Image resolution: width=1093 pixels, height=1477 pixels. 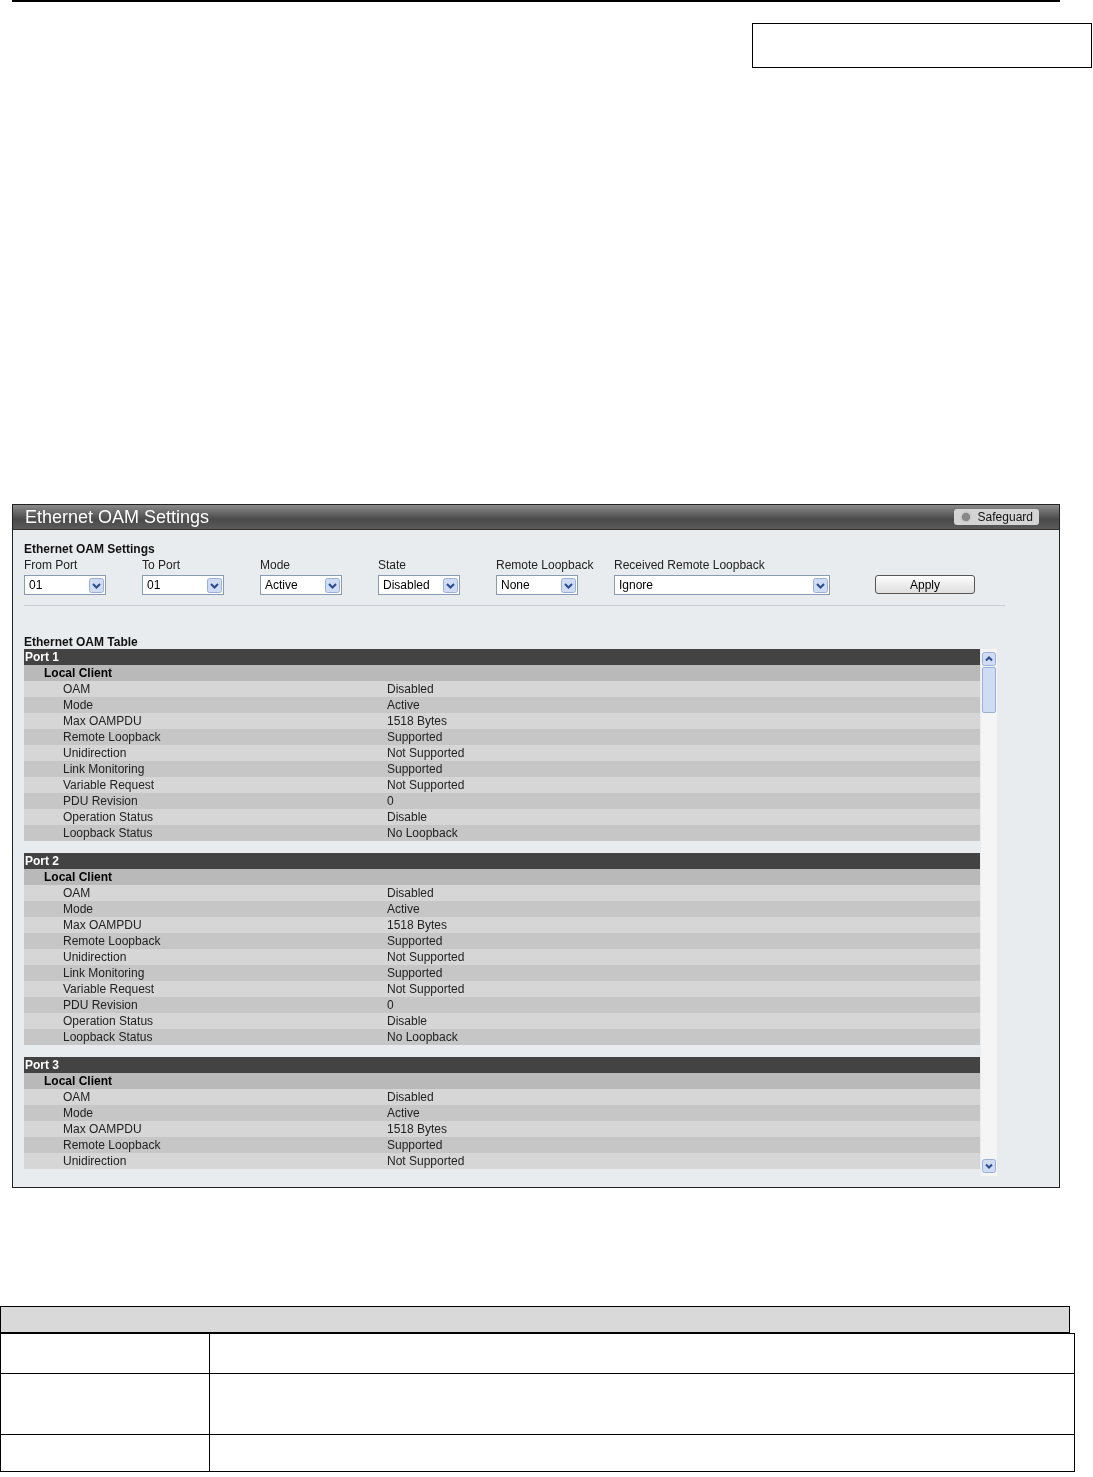 I want to click on safeguard-label: Safeguard, so click(x=1005, y=517).